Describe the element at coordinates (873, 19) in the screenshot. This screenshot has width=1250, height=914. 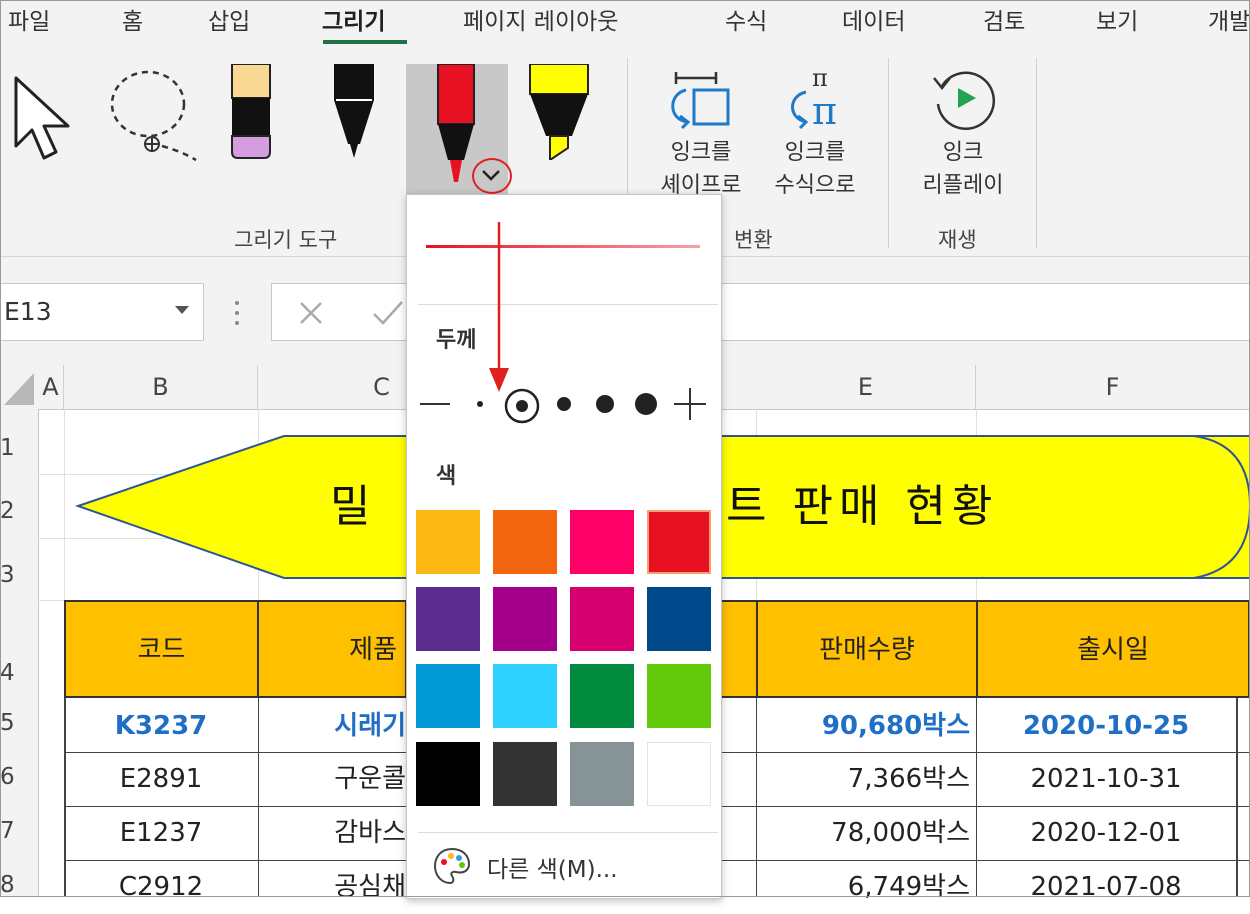
I see `tab-data: 데이터` at that location.